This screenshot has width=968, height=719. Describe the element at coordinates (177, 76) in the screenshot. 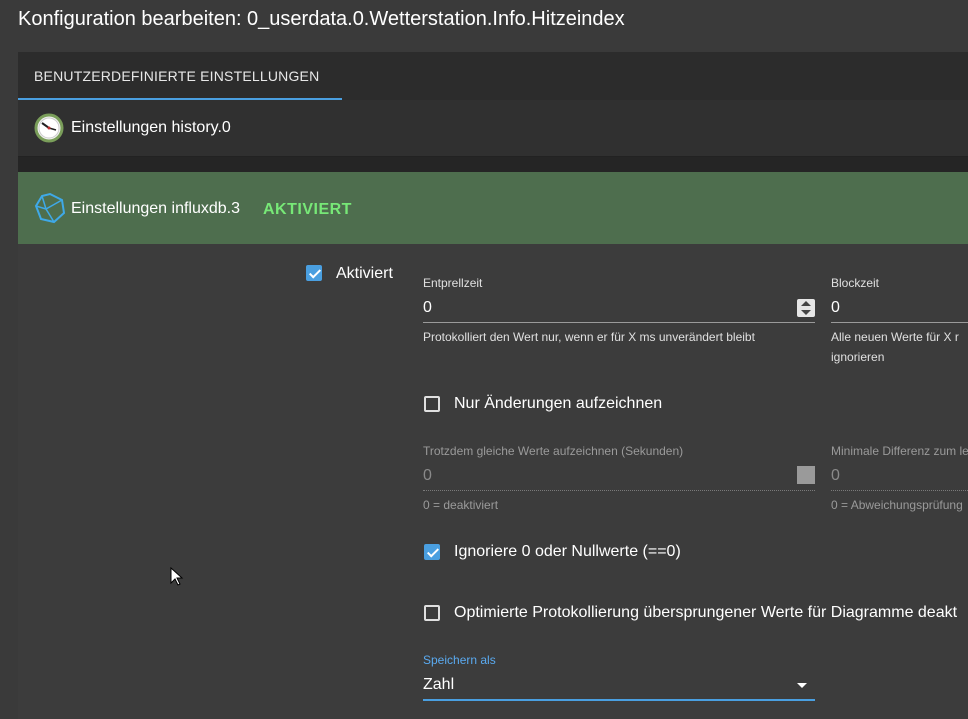

I see `tab-label: BENUTZERDEFINIERTE EINSTELLUNGEN` at that location.